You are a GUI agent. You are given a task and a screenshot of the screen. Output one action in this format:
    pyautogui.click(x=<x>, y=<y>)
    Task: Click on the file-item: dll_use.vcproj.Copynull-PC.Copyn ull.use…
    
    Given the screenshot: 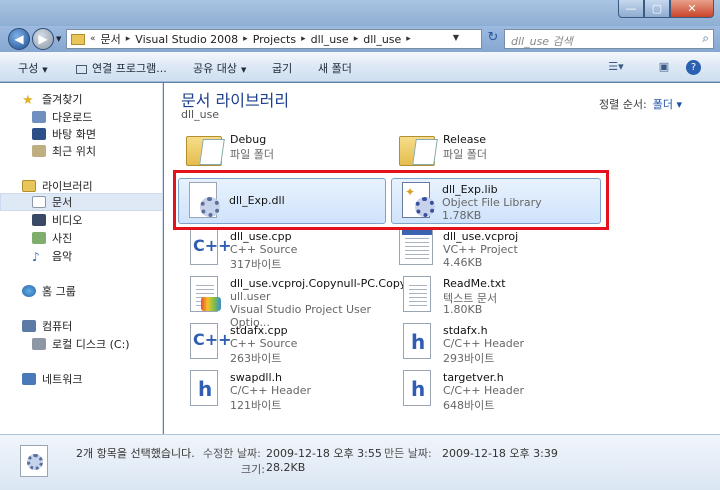 What is the action you would take?
    pyautogui.click(x=296, y=301)
    